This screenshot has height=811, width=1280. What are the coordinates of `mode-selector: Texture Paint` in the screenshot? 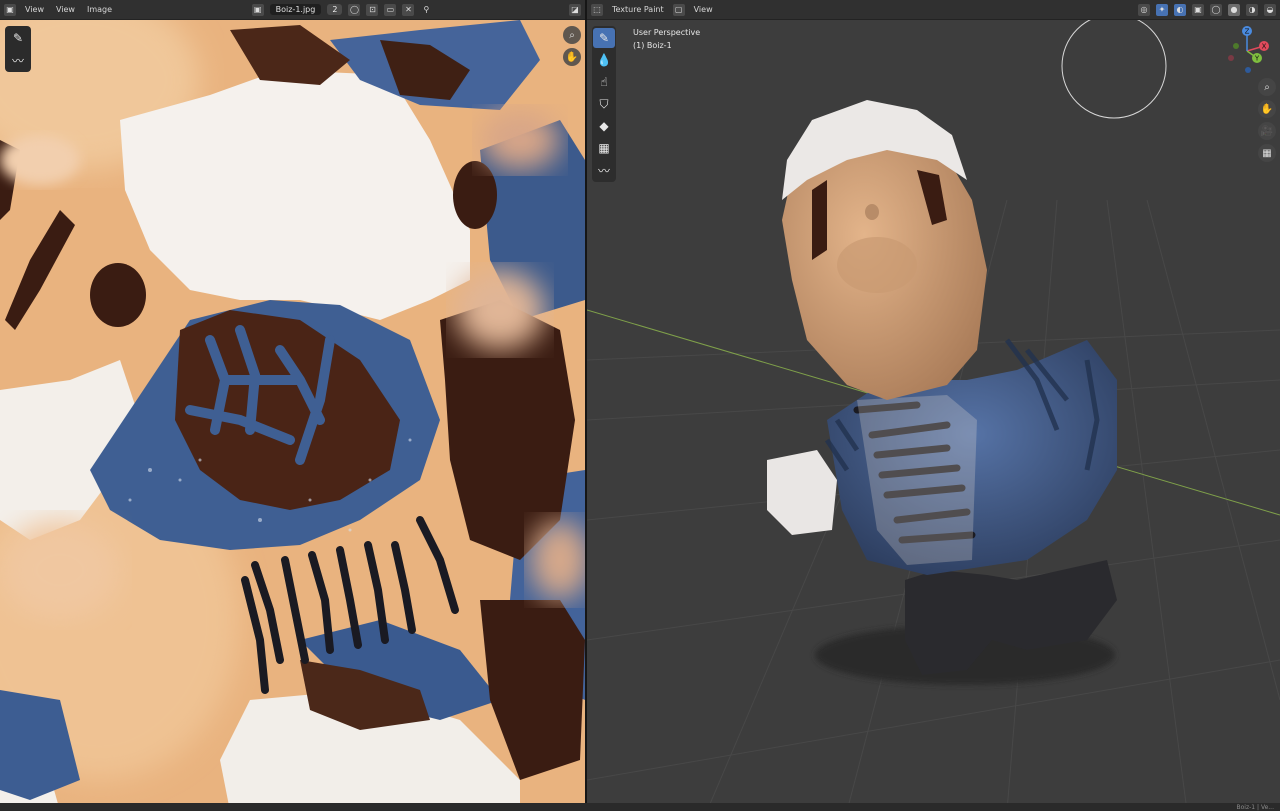 It's located at (638, 9).